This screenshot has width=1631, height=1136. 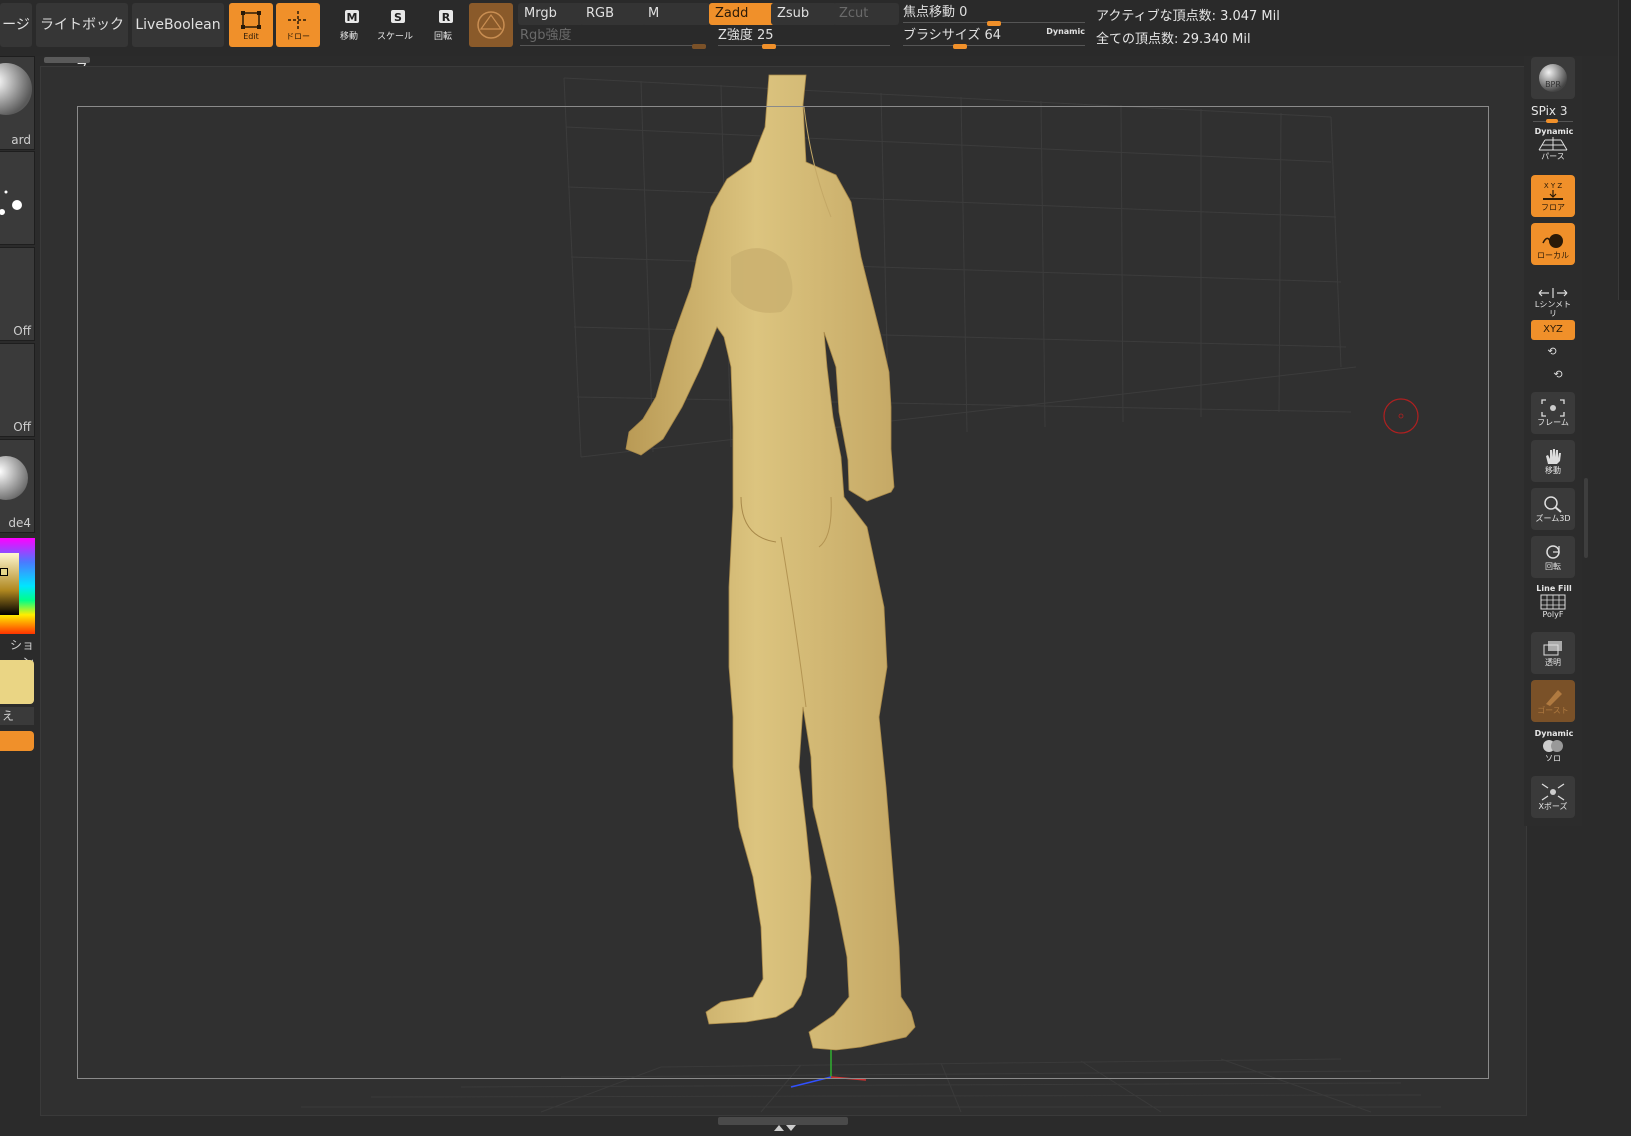 What do you see at coordinates (1553, 710) in the screenshot?
I see `ghost-label: ゴースト` at bounding box center [1553, 710].